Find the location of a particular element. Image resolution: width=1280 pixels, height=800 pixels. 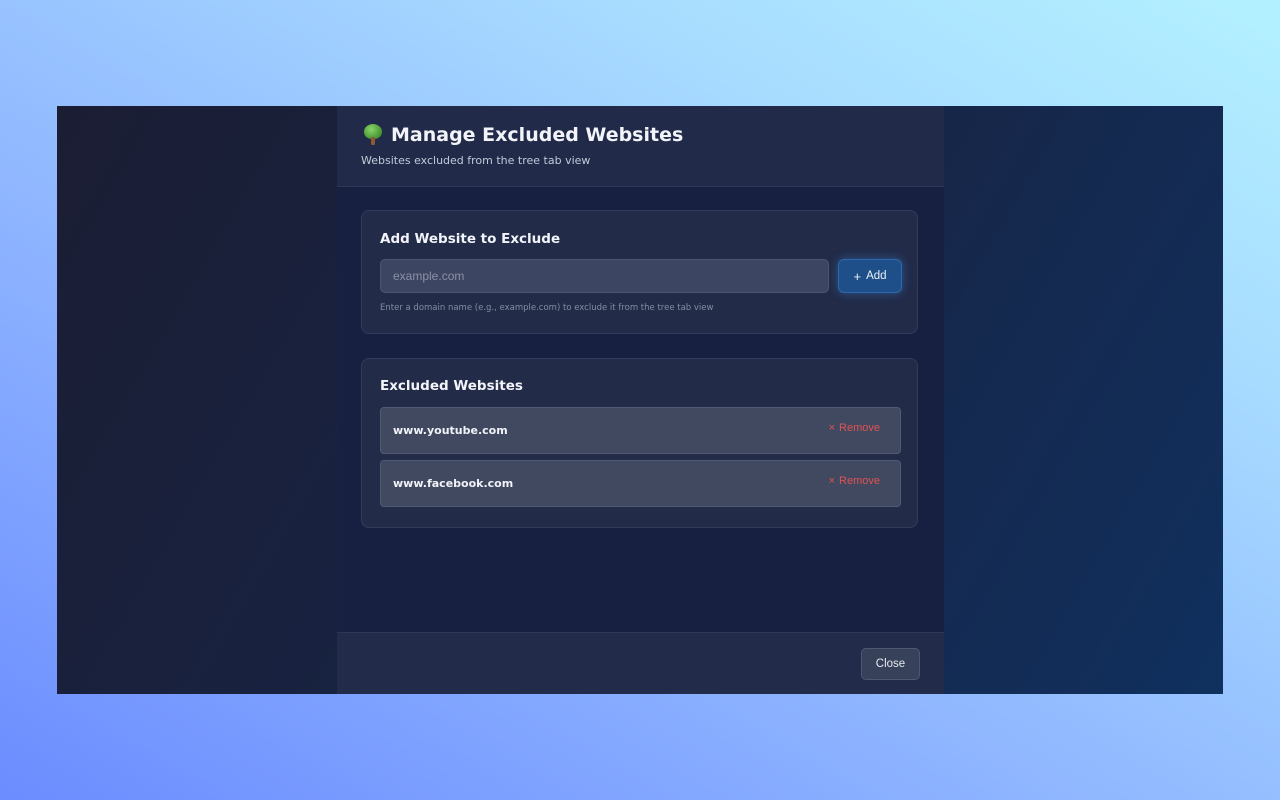

domain-input is located at coordinates (604, 276).